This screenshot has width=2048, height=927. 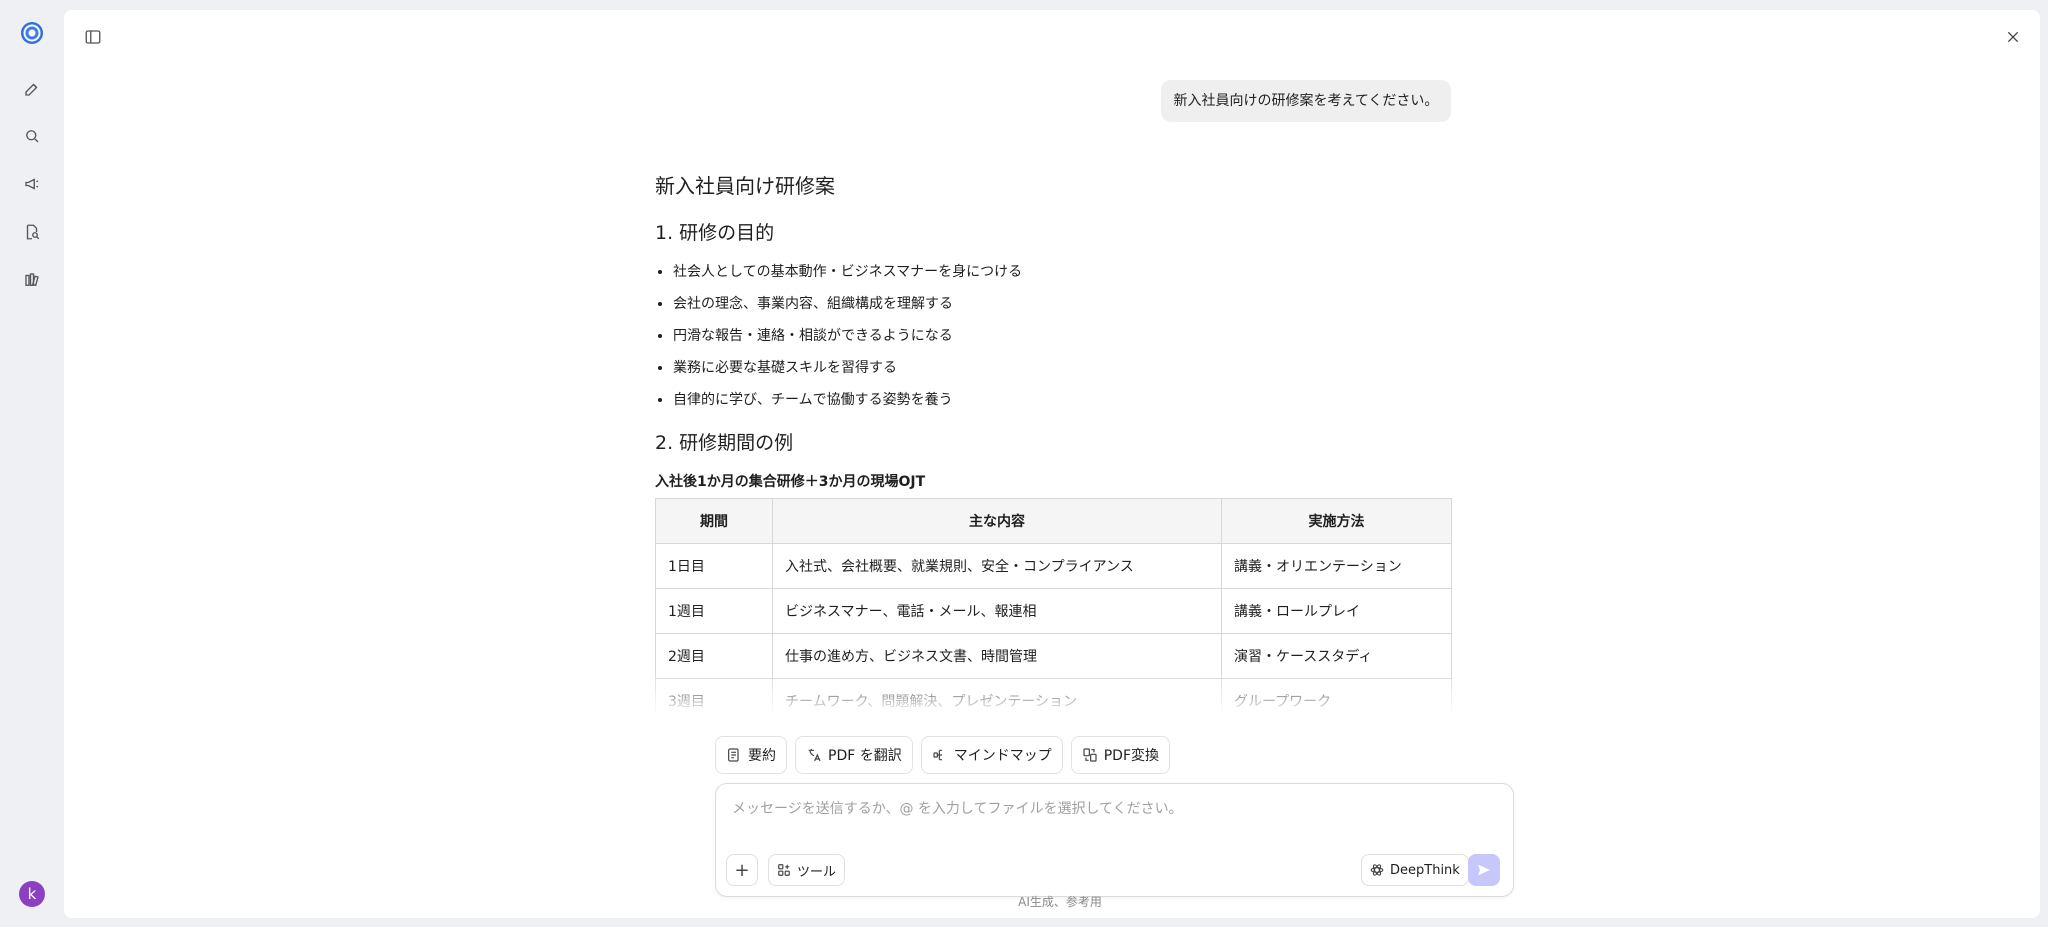 What do you see at coordinates (733, 755) in the screenshot?
I see `summary-icon` at bounding box center [733, 755].